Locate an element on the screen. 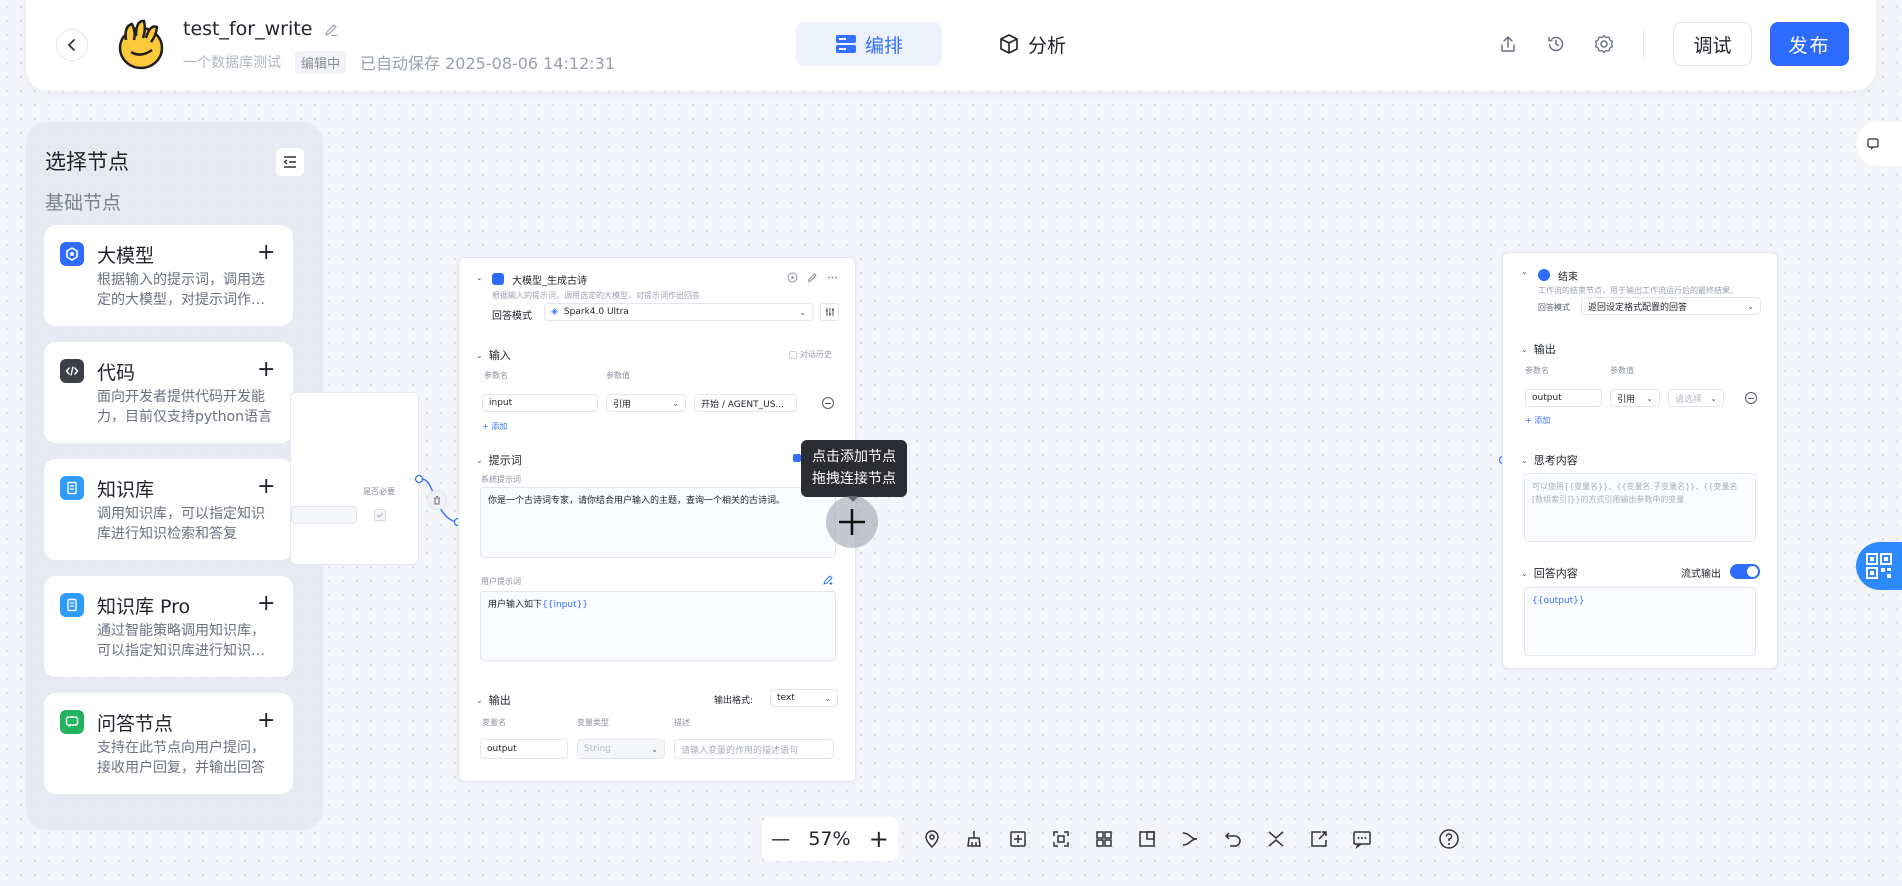 Image resolution: width=1902 pixels, height=886 pixels. end-mode-select: 返回设定格式配置的回答 ⌄ is located at coordinates (1671, 306).